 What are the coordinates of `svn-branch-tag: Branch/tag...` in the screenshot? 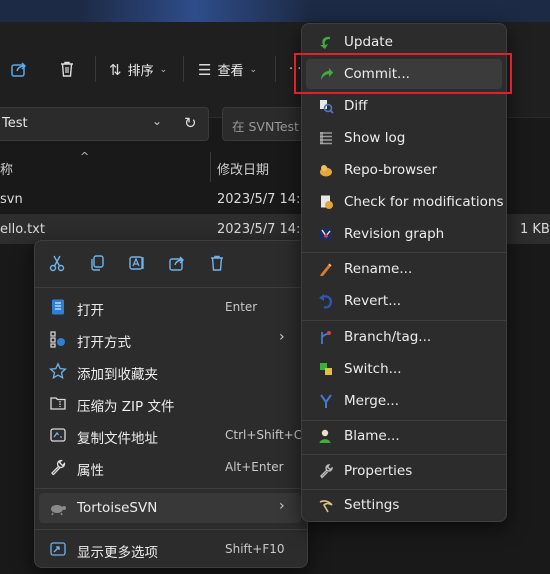 It's located at (404, 337).